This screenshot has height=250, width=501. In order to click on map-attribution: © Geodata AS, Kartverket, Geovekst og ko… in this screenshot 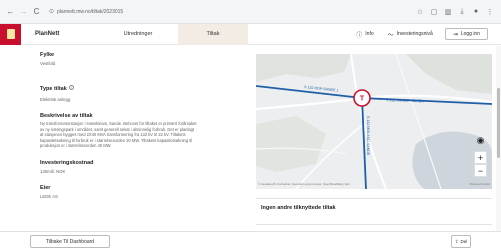, I will do `click(304, 184)`.